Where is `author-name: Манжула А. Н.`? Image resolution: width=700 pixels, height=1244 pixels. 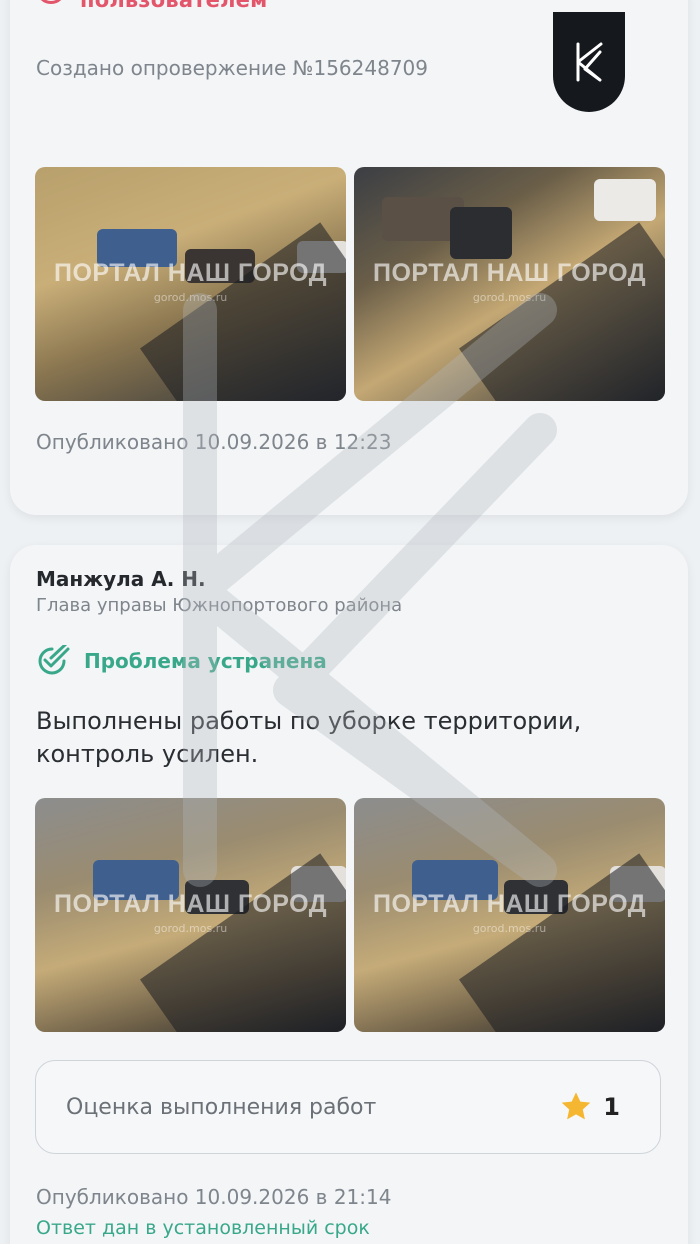 author-name: Манжула А. Н. is located at coordinates (121, 579).